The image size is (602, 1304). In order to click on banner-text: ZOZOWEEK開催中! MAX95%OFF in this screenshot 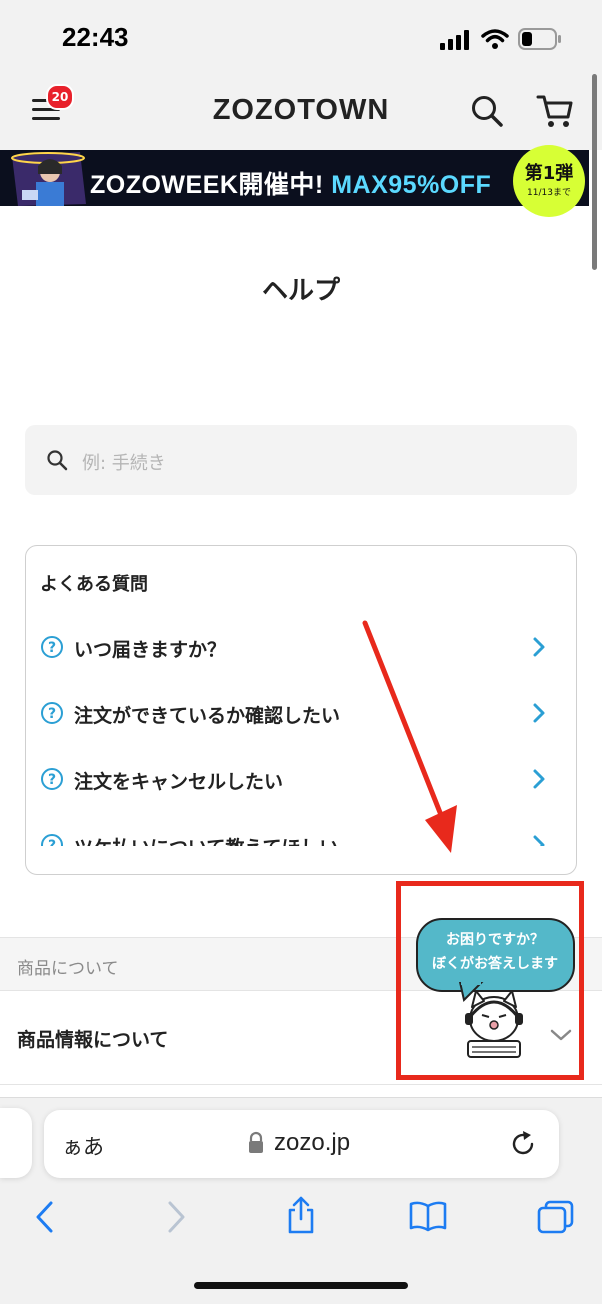, I will do `click(290, 183)`.